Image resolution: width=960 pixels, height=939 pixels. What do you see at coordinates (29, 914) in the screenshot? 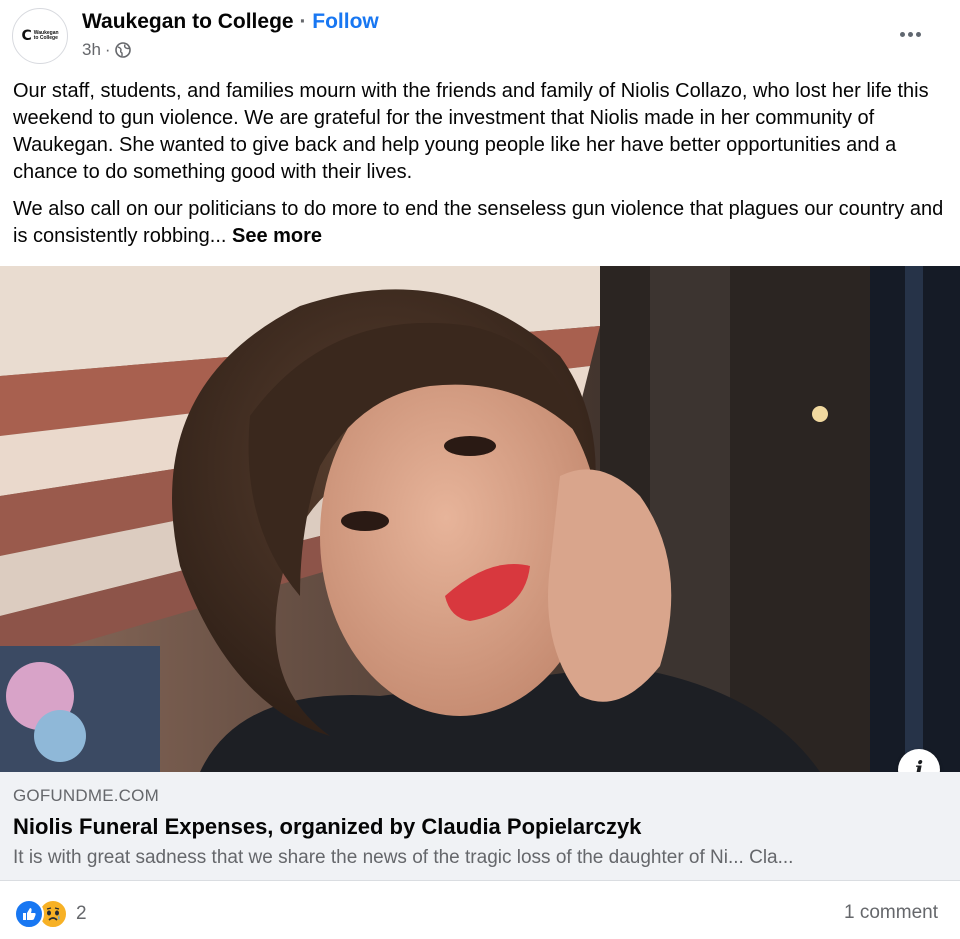
I see `like-icon` at bounding box center [29, 914].